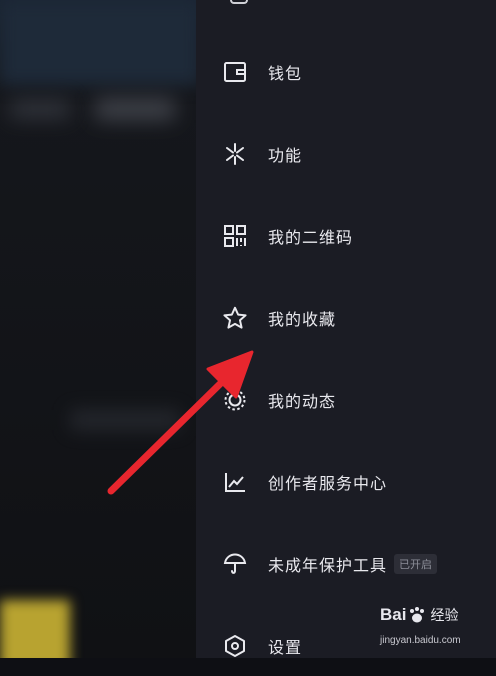 The width and height of the screenshot is (496, 676). What do you see at coordinates (285, 647) in the screenshot?
I see `menu-item-label: 设置` at bounding box center [285, 647].